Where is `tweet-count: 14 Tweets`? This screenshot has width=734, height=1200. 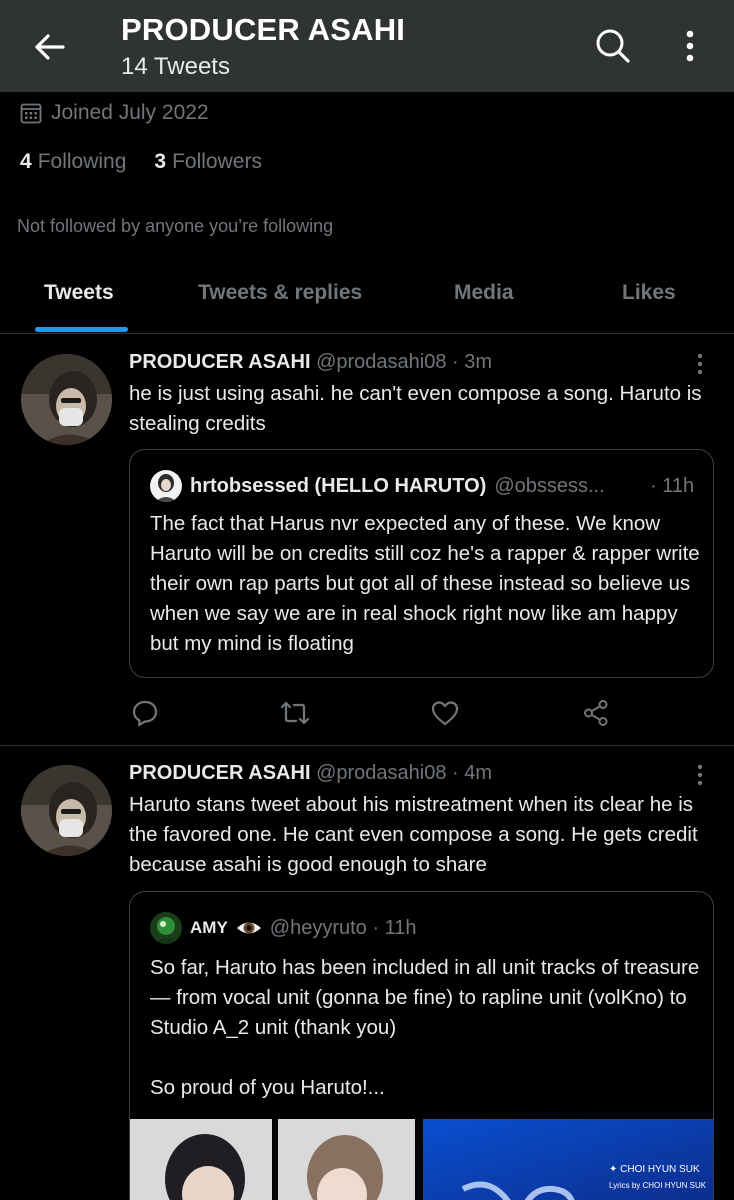 tweet-count: 14 Tweets is located at coordinates (175, 66).